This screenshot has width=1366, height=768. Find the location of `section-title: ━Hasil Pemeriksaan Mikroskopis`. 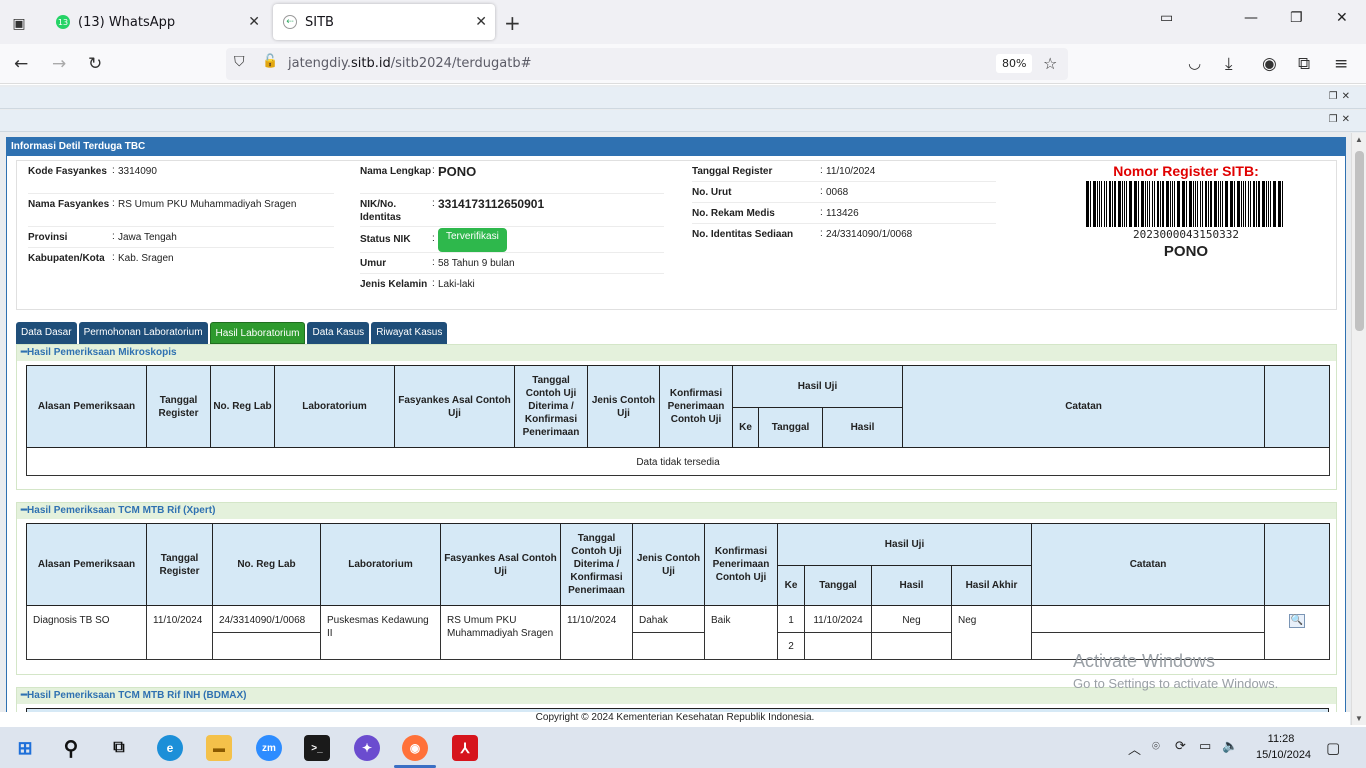

section-title: ━Hasil Pemeriksaan Mikroskopis is located at coordinates (676, 353).